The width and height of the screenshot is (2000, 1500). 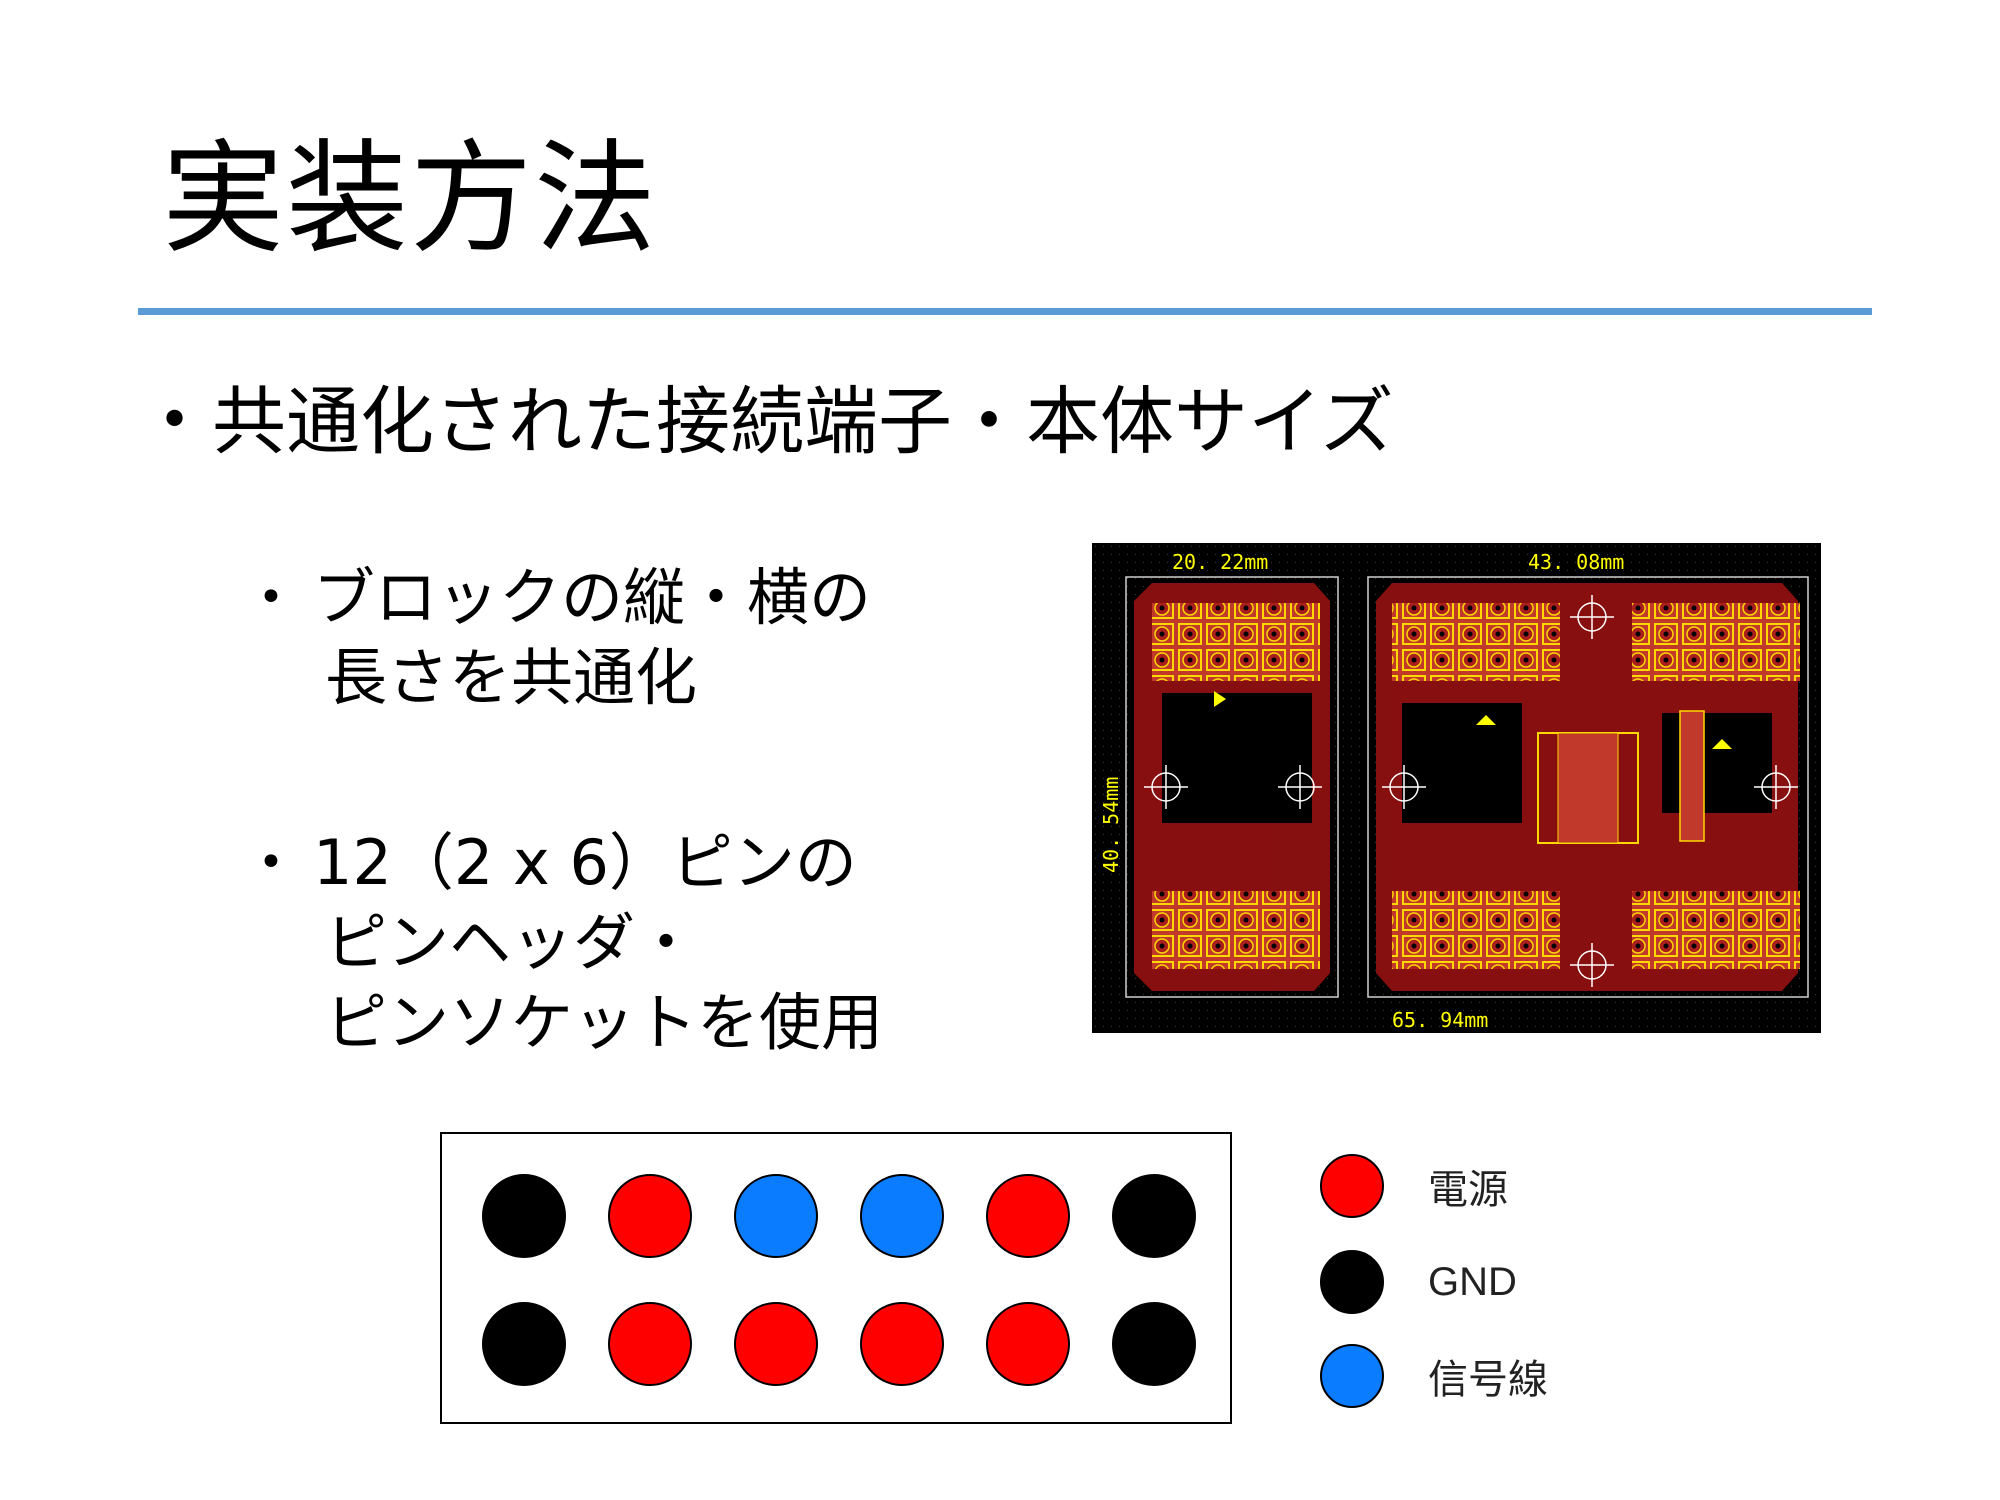 I want to click on legend-signal-label: 信号線, so click(x=1488, y=1380).